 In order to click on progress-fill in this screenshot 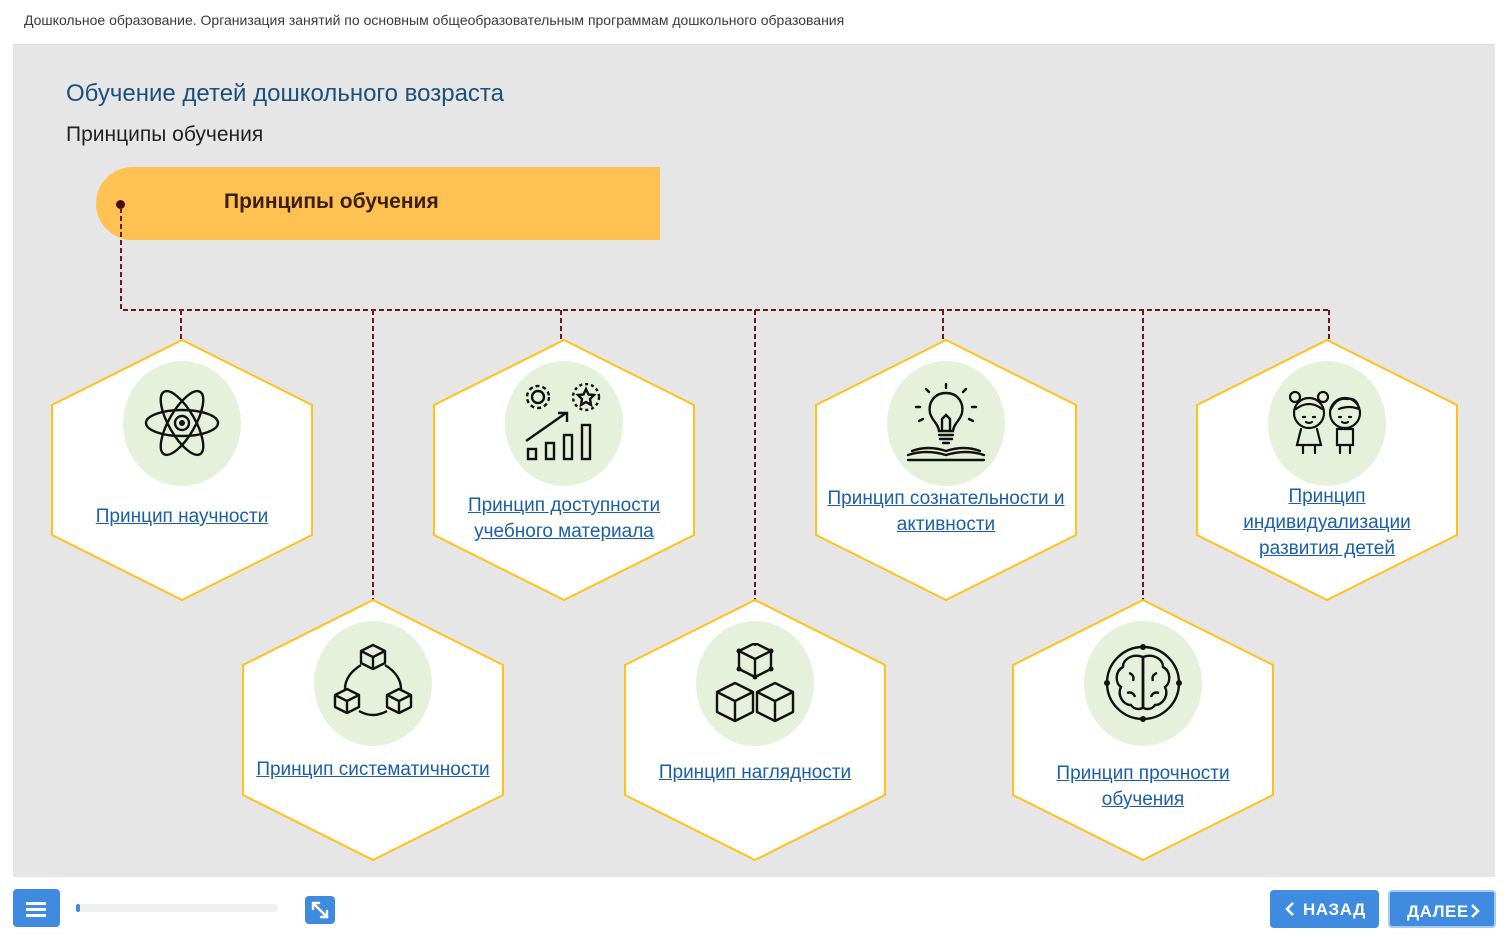, I will do `click(78, 908)`.